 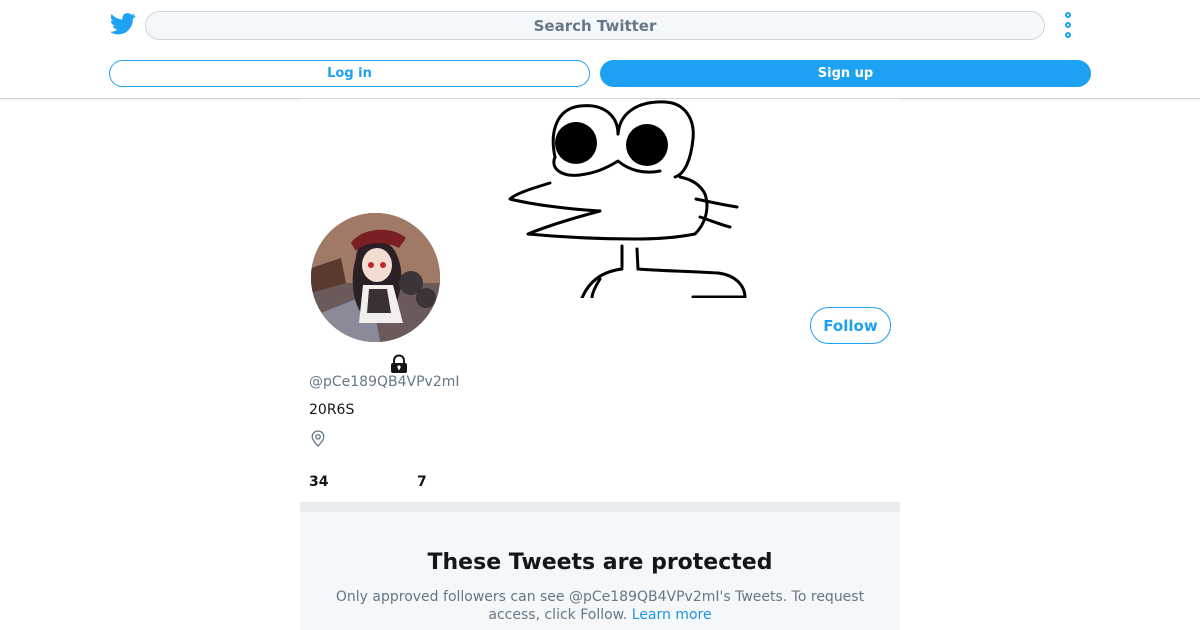 What do you see at coordinates (422, 482) in the screenshot?
I see `followers-count: 7` at bounding box center [422, 482].